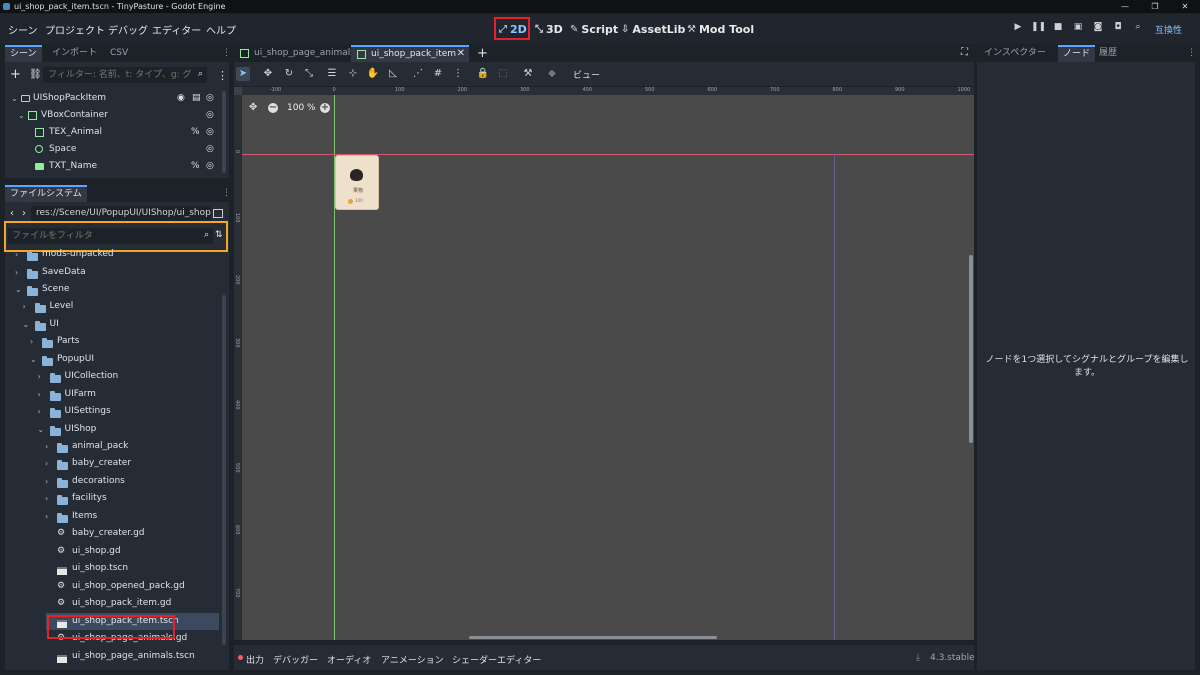 This screenshot has width=1200, height=675. What do you see at coordinates (503, 74) in the screenshot?
I see `group-icon: ⬚` at bounding box center [503, 74].